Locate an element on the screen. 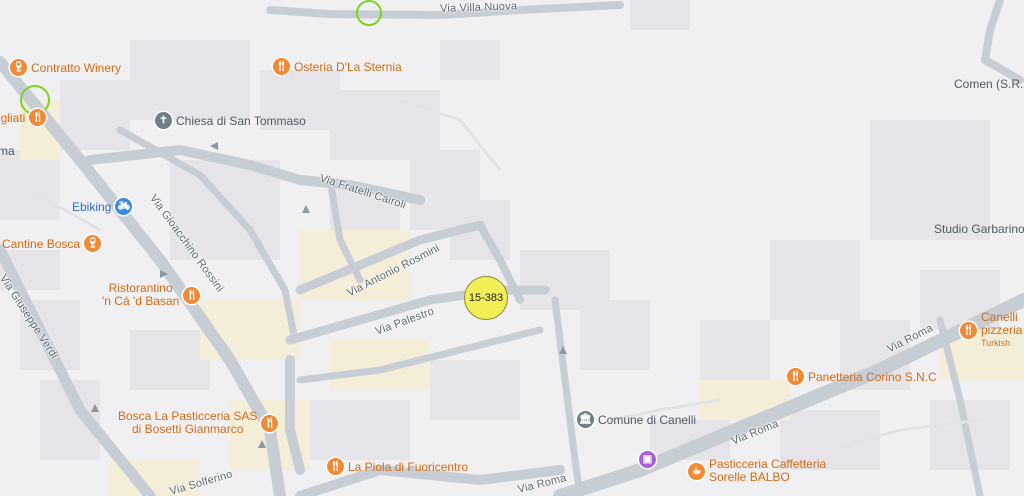 The height and width of the screenshot is (496, 1024). arrow-down-icon is located at coordinates (262, 444).